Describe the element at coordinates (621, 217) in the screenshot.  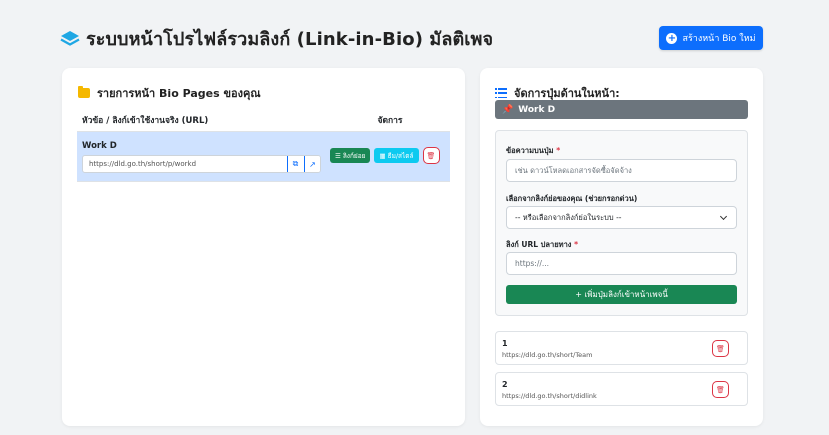
I see `pick-link-select: -- หรือเลือกจากลิงก์ย่อในระบบ --` at that location.